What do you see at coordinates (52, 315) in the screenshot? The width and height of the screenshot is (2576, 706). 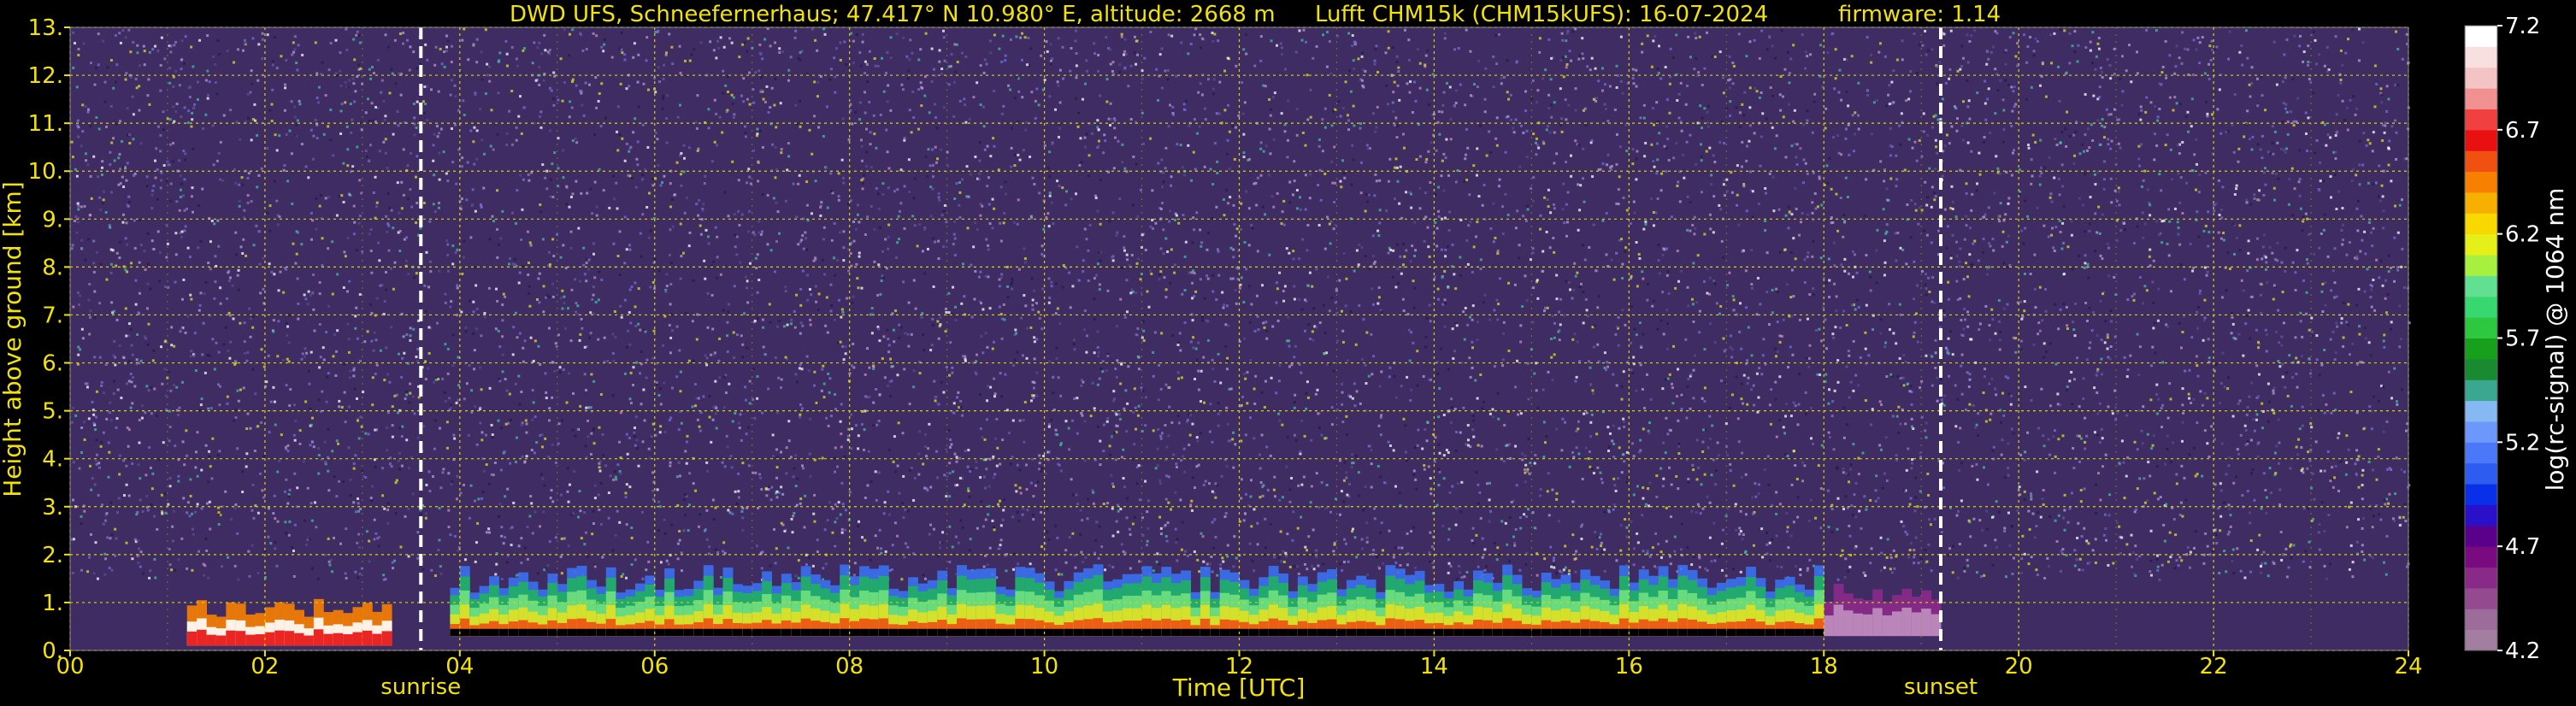 I see `y-tick-label: 7.` at bounding box center [52, 315].